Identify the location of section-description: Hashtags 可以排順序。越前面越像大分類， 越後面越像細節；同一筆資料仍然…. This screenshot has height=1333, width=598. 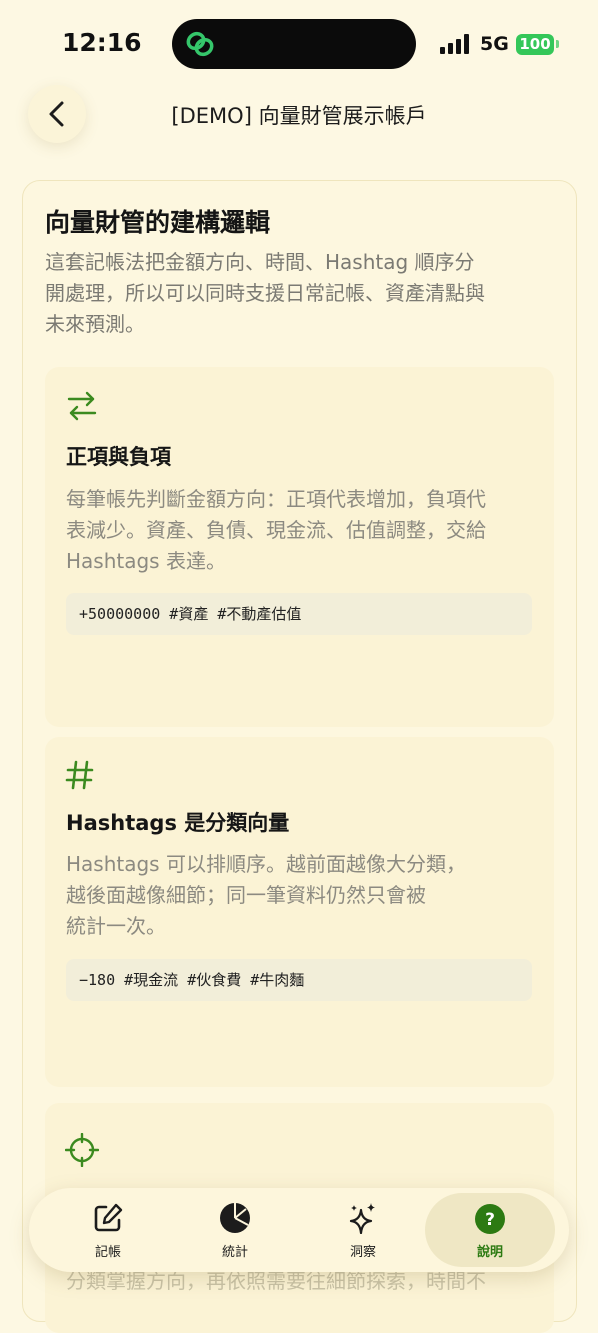
(296, 895).